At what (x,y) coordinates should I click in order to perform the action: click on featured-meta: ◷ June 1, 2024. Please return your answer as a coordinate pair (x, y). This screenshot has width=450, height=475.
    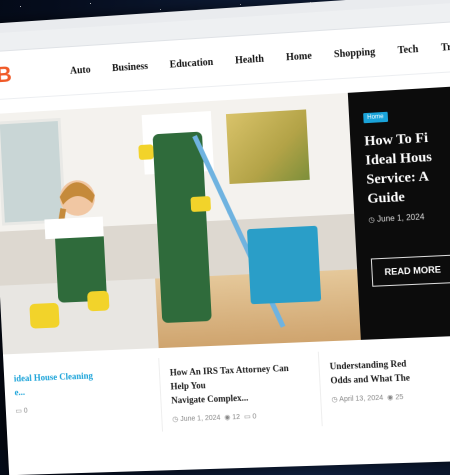
    Looking at the image, I should click on (409, 217).